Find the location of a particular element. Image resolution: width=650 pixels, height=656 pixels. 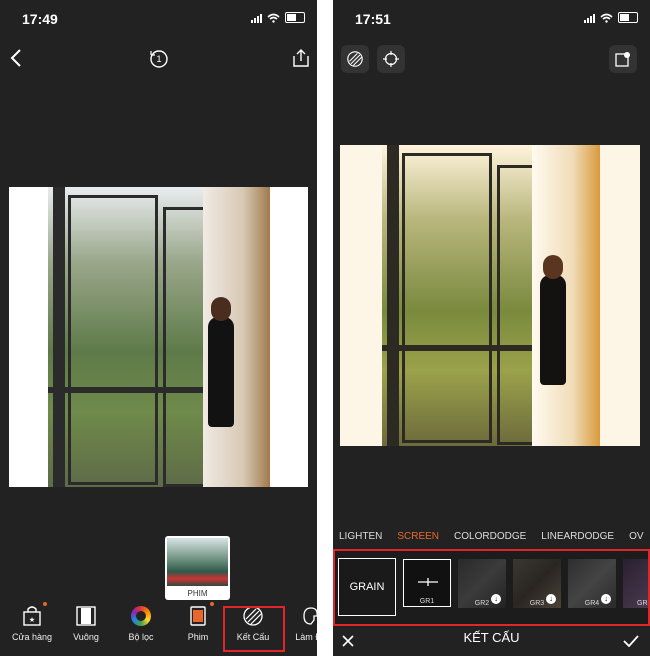

status-bar: 17:49 is located at coordinates (158, 18).